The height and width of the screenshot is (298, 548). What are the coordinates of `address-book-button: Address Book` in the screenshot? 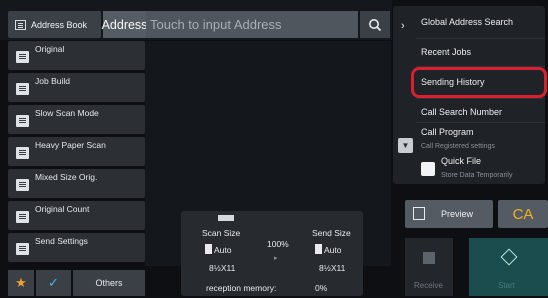 It's located at (54, 24).